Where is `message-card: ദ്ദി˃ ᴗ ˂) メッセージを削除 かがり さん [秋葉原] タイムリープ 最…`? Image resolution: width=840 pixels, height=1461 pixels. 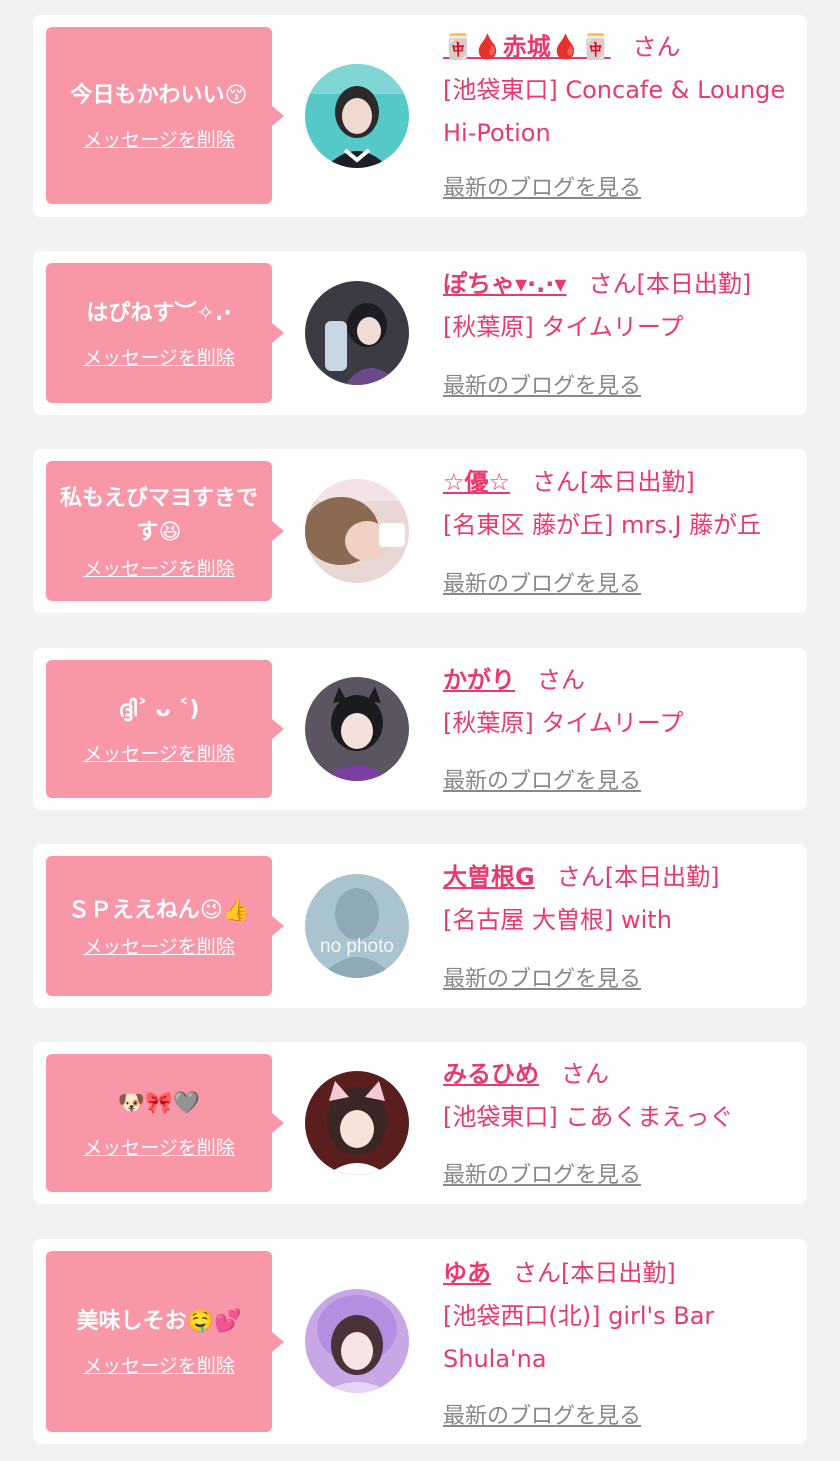
message-card: ദ്ദി˃ ᴗ ˂) メッセージを削除 かがり さん [秋葉原] タイムリープ 最… is located at coordinates (420, 729).